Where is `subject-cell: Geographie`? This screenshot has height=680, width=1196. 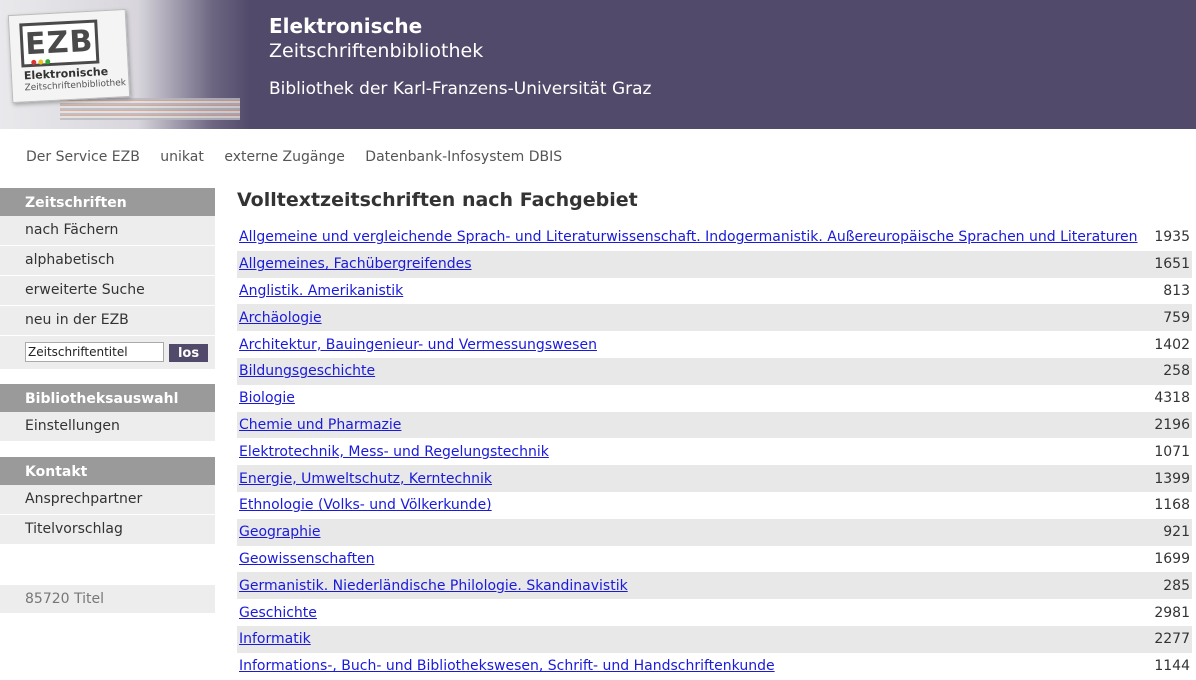
subject-cell: Geographie is located at coordinates (694, 532).